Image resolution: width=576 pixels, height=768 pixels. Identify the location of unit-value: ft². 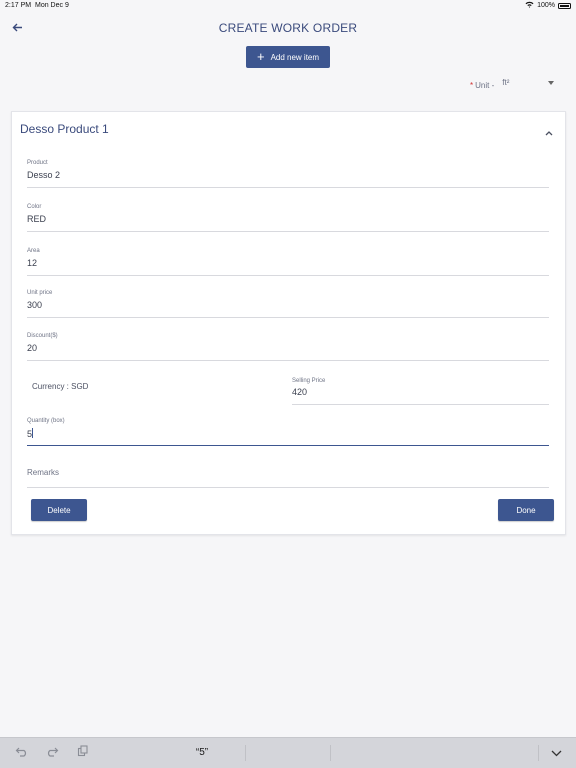
(506, 82).